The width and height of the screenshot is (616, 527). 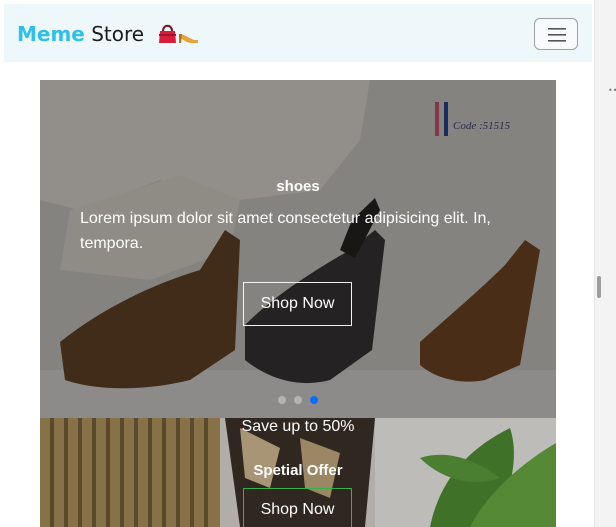 What do you see at coordinates (178, 35) in the screenshot?
I see `brand-icons` at bounding box center [178, 35].